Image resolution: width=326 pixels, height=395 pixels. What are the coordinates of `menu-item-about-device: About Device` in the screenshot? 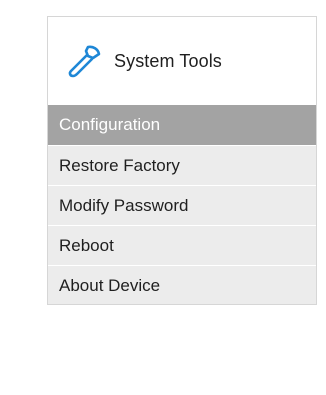 It's located at (182, 285).